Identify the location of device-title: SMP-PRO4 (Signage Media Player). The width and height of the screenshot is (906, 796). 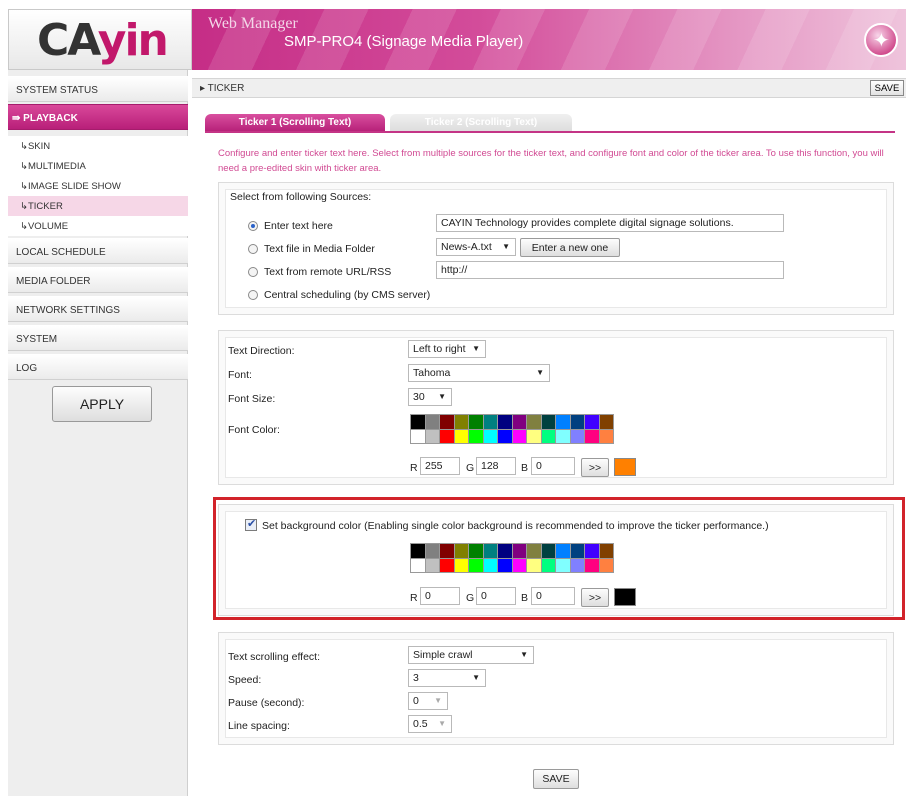
(404, 41).